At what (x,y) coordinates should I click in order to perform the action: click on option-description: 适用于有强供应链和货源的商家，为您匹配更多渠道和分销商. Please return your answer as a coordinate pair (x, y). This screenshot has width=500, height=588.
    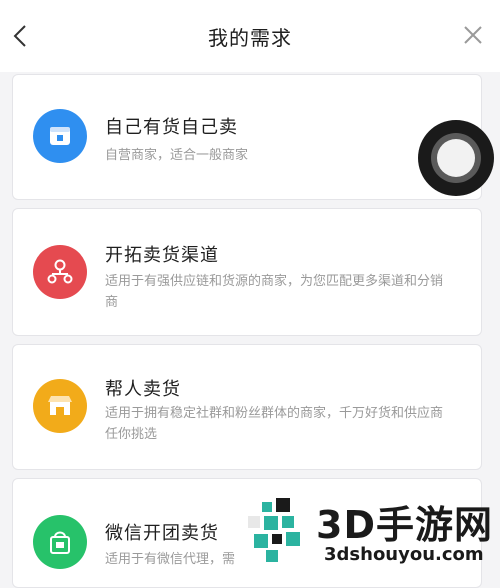
    Looking at the image, I should click on (274, 292).